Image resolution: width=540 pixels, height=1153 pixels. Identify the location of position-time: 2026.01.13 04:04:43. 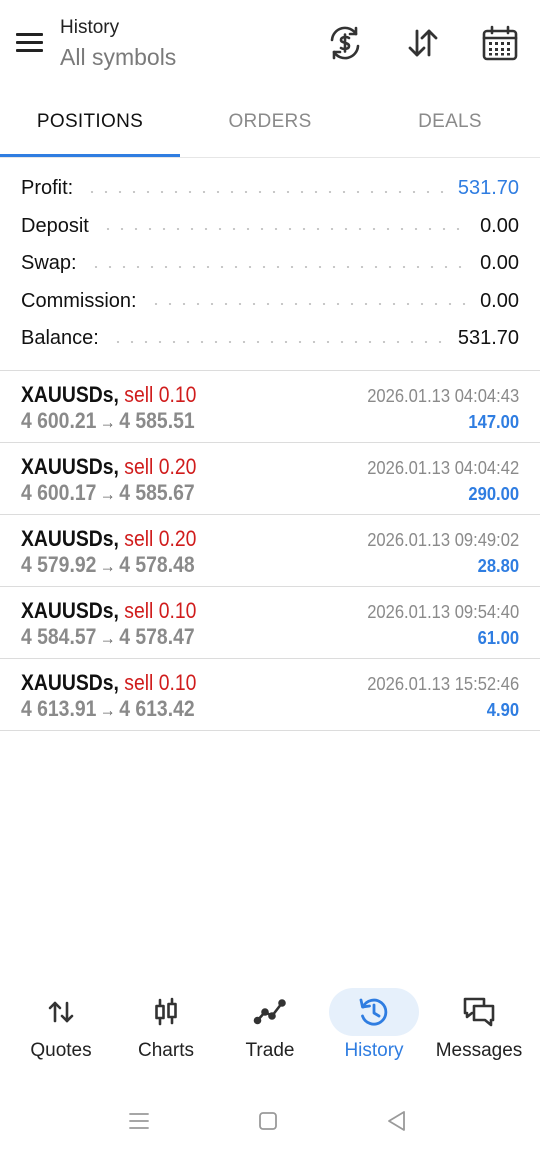
(443, 396).